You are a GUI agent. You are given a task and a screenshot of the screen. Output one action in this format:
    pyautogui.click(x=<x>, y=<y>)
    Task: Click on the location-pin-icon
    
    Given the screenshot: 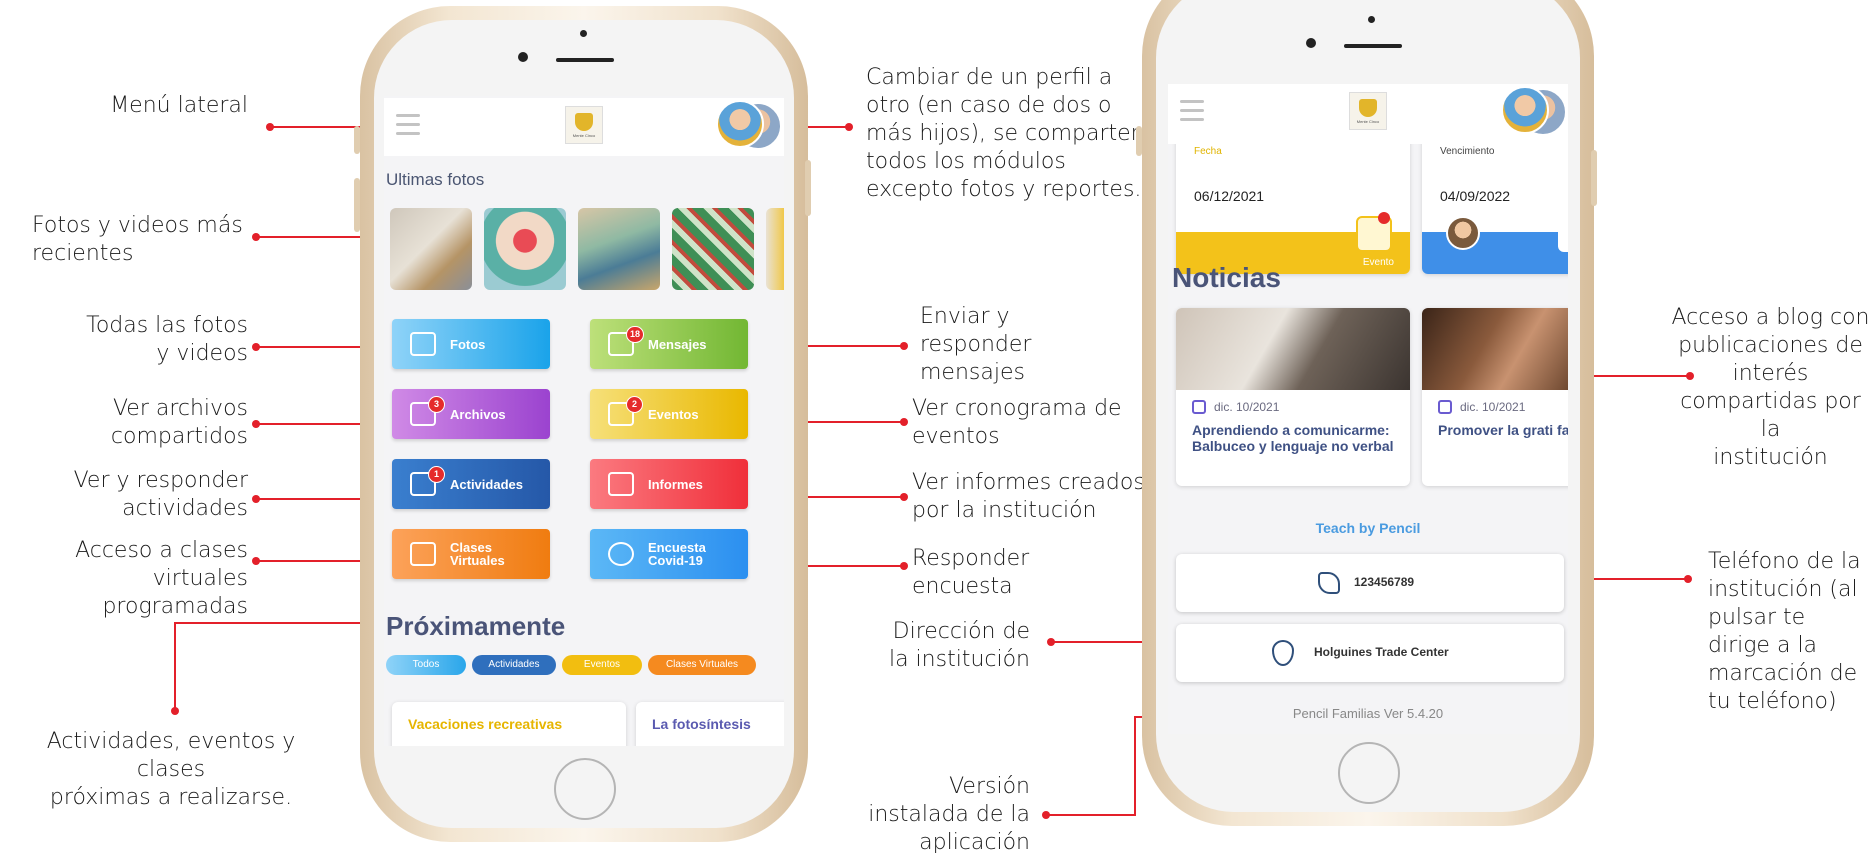 What is the action you would take?
    pyautogui.click(x=1283, y=653)
    